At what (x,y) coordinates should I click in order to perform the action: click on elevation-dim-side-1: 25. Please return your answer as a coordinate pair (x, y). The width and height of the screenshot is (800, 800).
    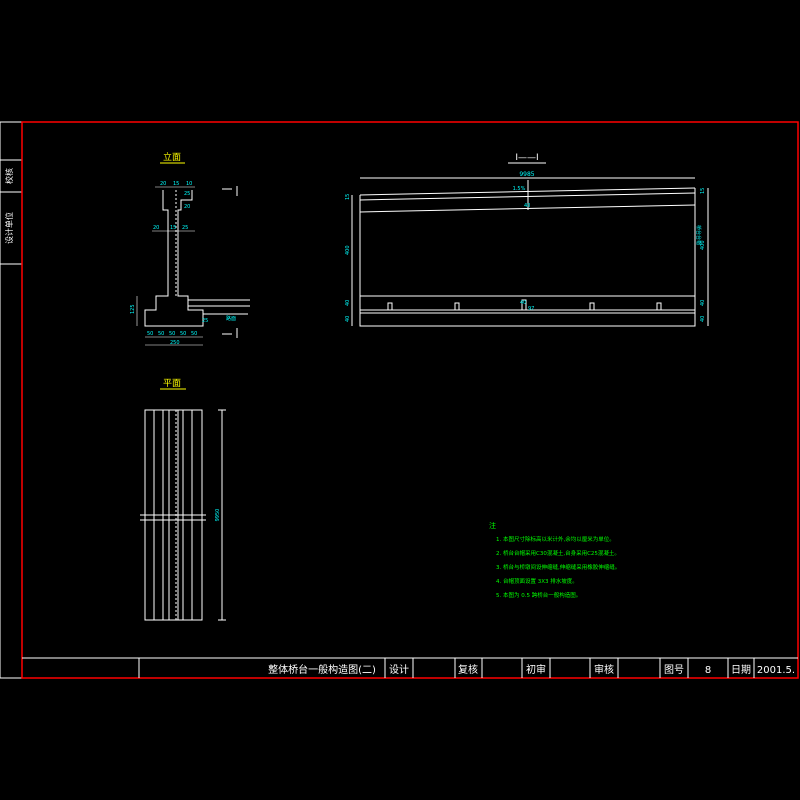
    Looking at the image, I should click on (187, 194).